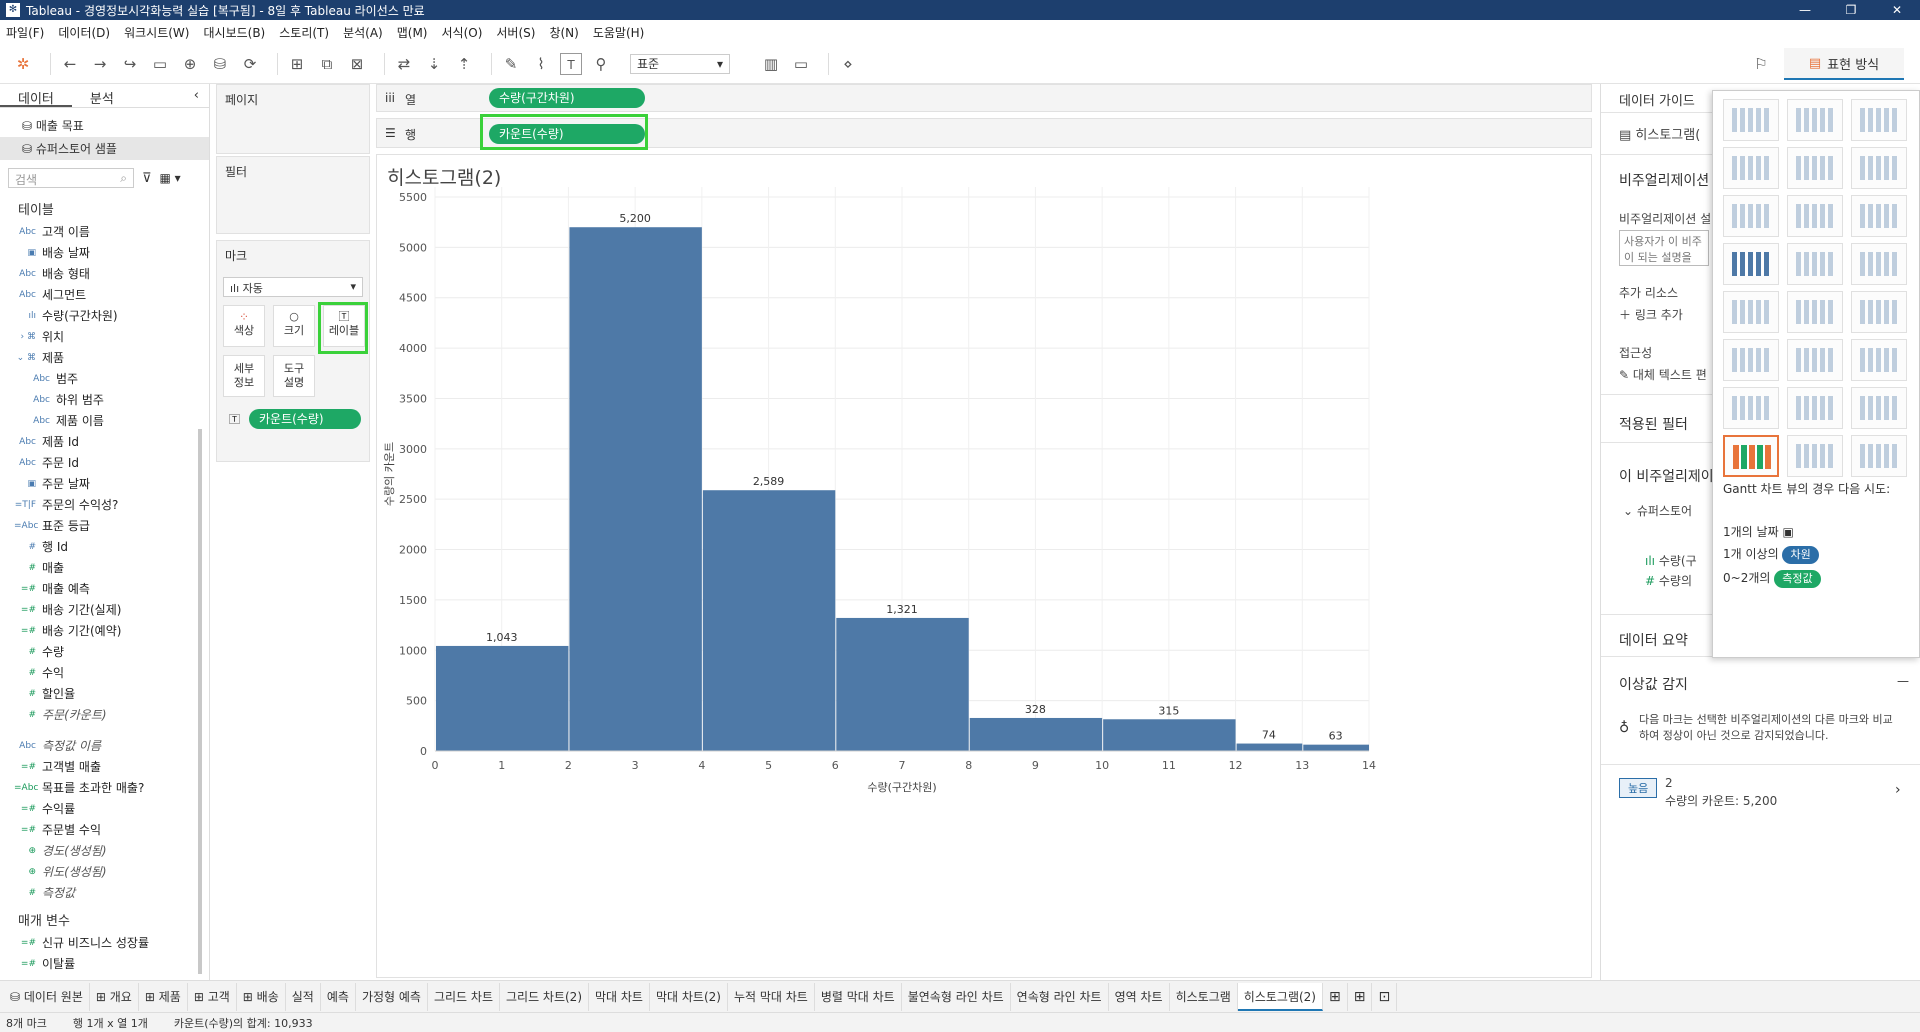  Describe the element at coordinates (244, 326) in the screenshot. I see `color-button: ⁘ 색상` at that location.